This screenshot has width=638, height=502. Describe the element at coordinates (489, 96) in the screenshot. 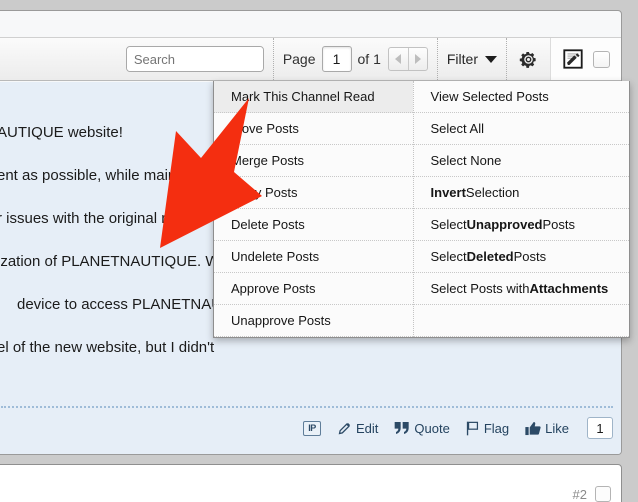

I see `menu-item-prefix: View Selected Posts` at that location.